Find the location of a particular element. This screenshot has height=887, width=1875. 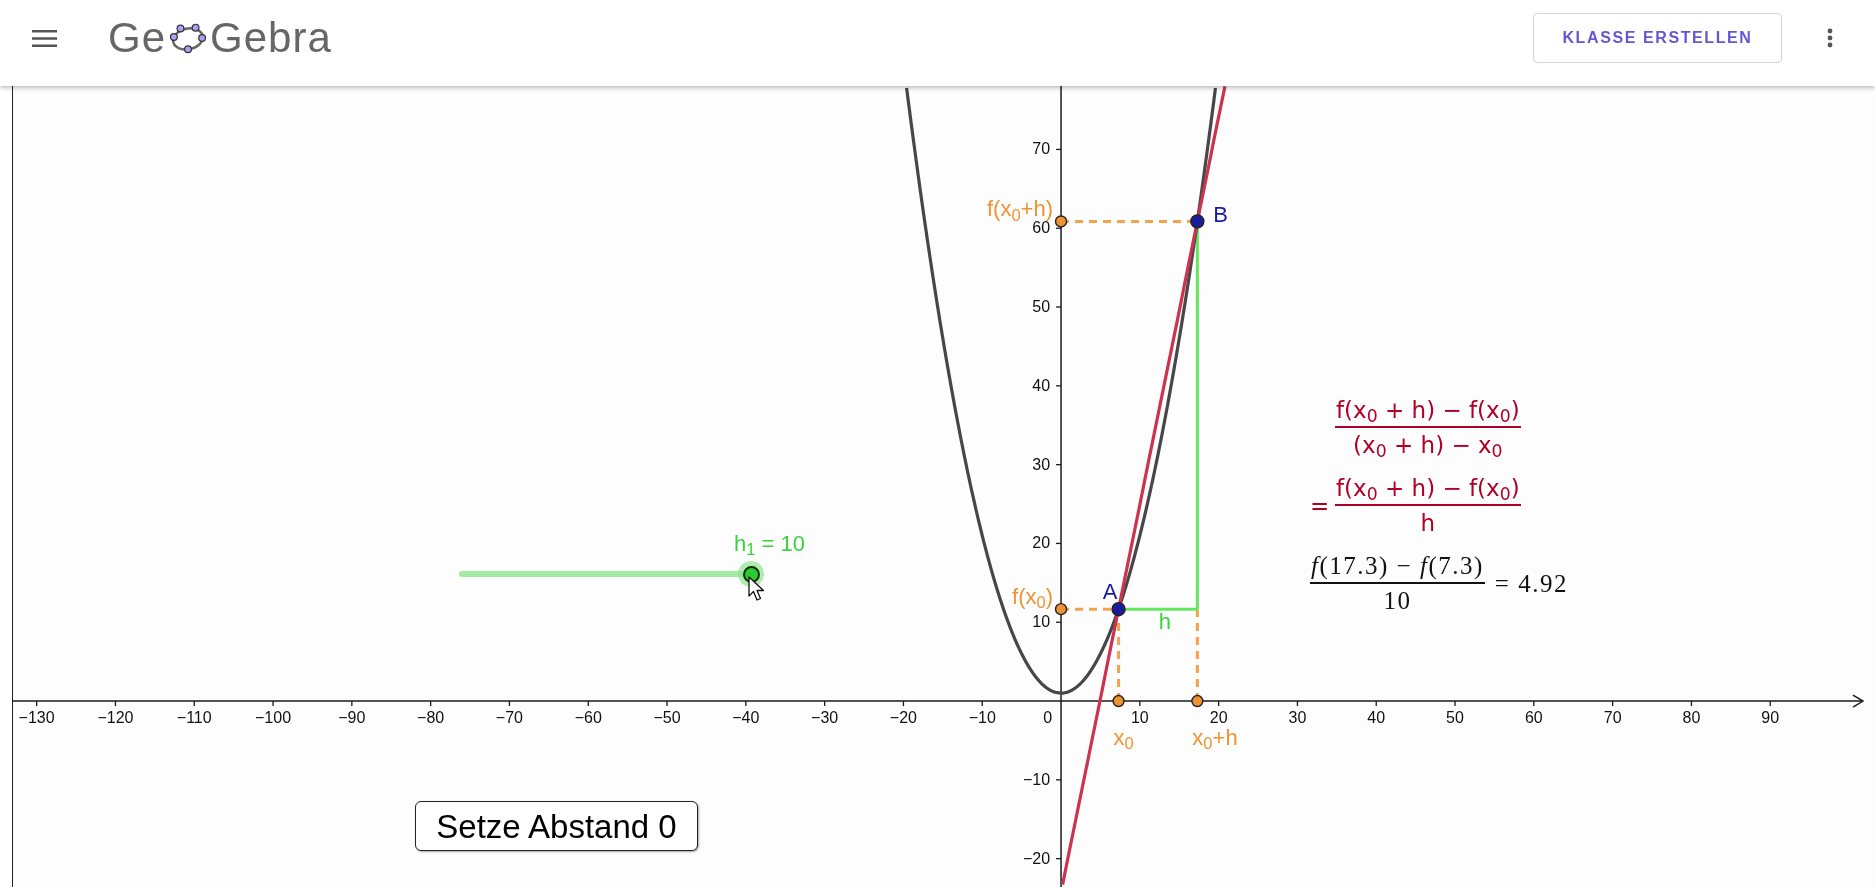

formula-result: = 4.92 is located at coordinates (1531, 584).